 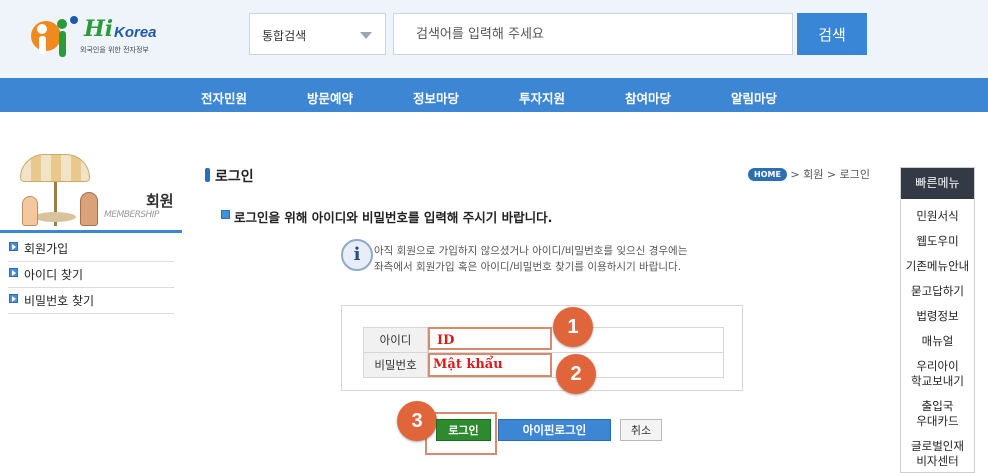 What do you see at coordinates (573, 327) in the screenshot?
I see `annotation-badge-1: 1` at bounding box center [573, 327].